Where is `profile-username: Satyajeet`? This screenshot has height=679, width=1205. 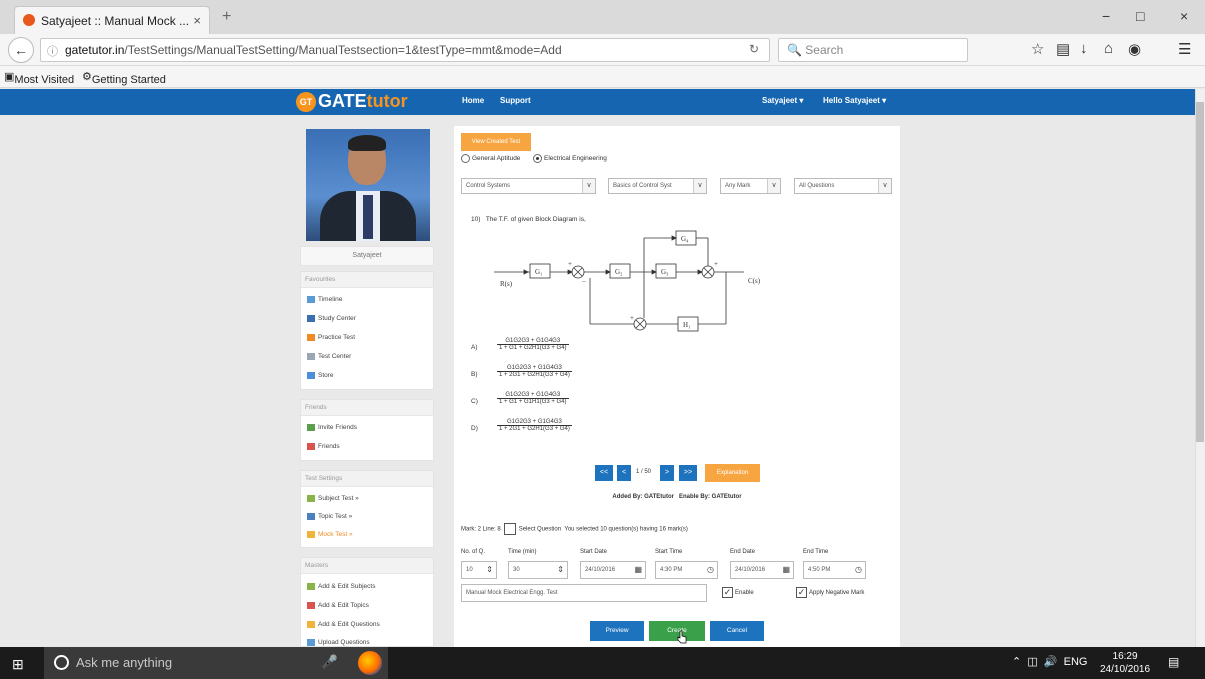 profile-username: Satyajeet is located at coordinates (367, 256).